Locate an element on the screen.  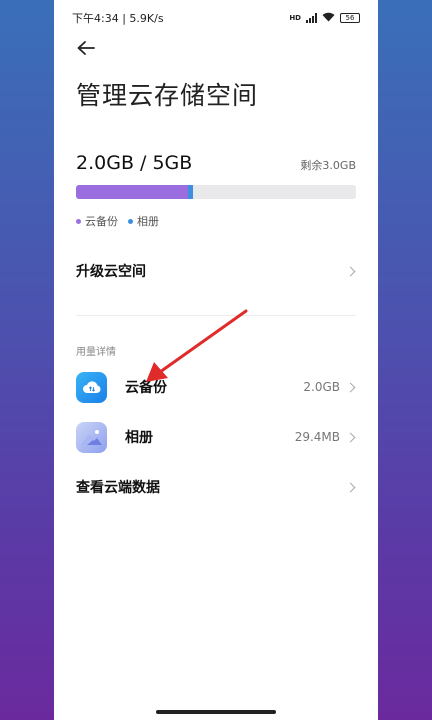
detail-row-backup: 云备份 2.0GB is located at coordinates (216, 387).